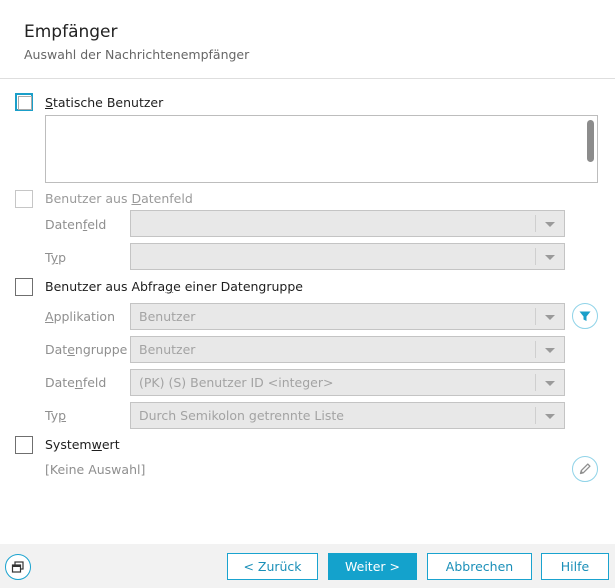  Describe the element at coordinates (272, 566) in the screenshot. I see `back-button: < Zurück` at that location.